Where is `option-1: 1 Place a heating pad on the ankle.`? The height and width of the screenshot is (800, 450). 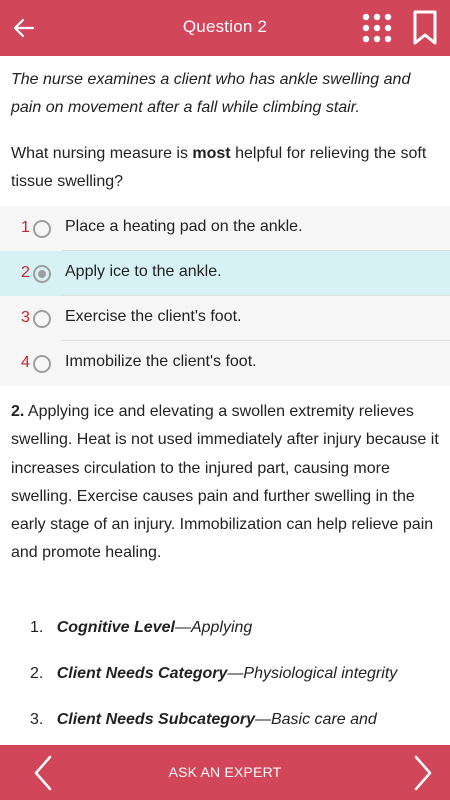
option-1: 1 Place a heating pad on the ankle. is located at coordinates (225, 228).